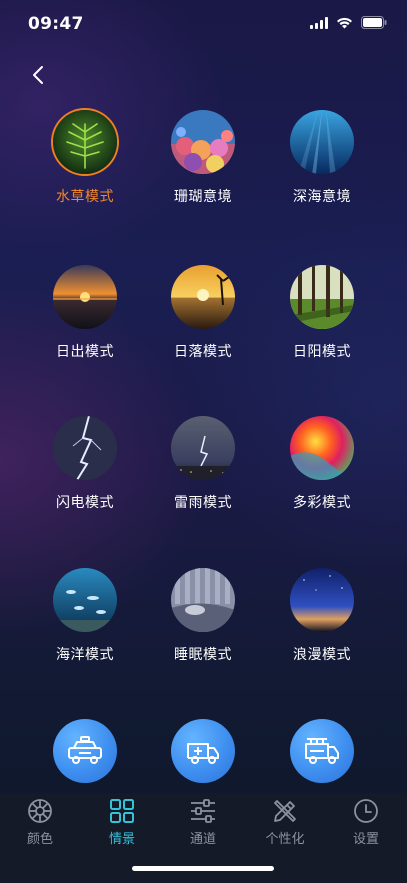 The height and width of the screenshot is (883, 407). I want to click on scene-label: 珊瑚意境, so click(203, 197).